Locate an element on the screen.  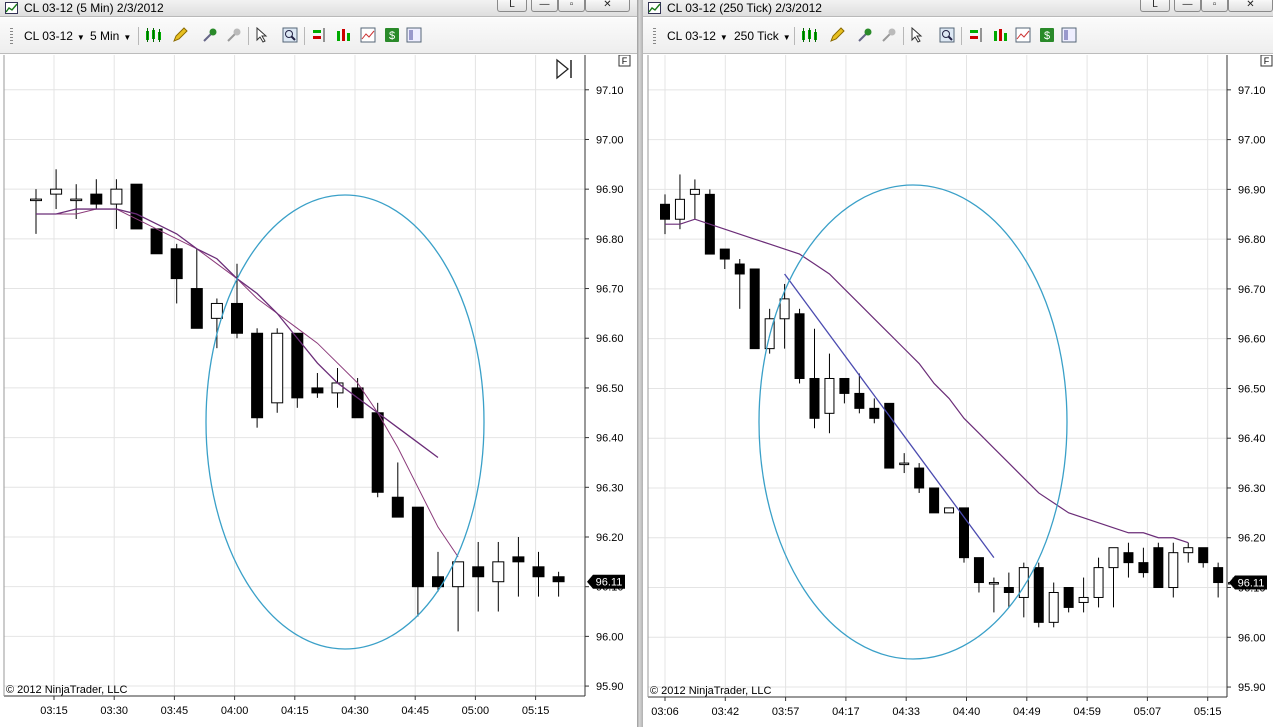
interval-selector: 5 Min ▼ is located at coordinates (110, 36).